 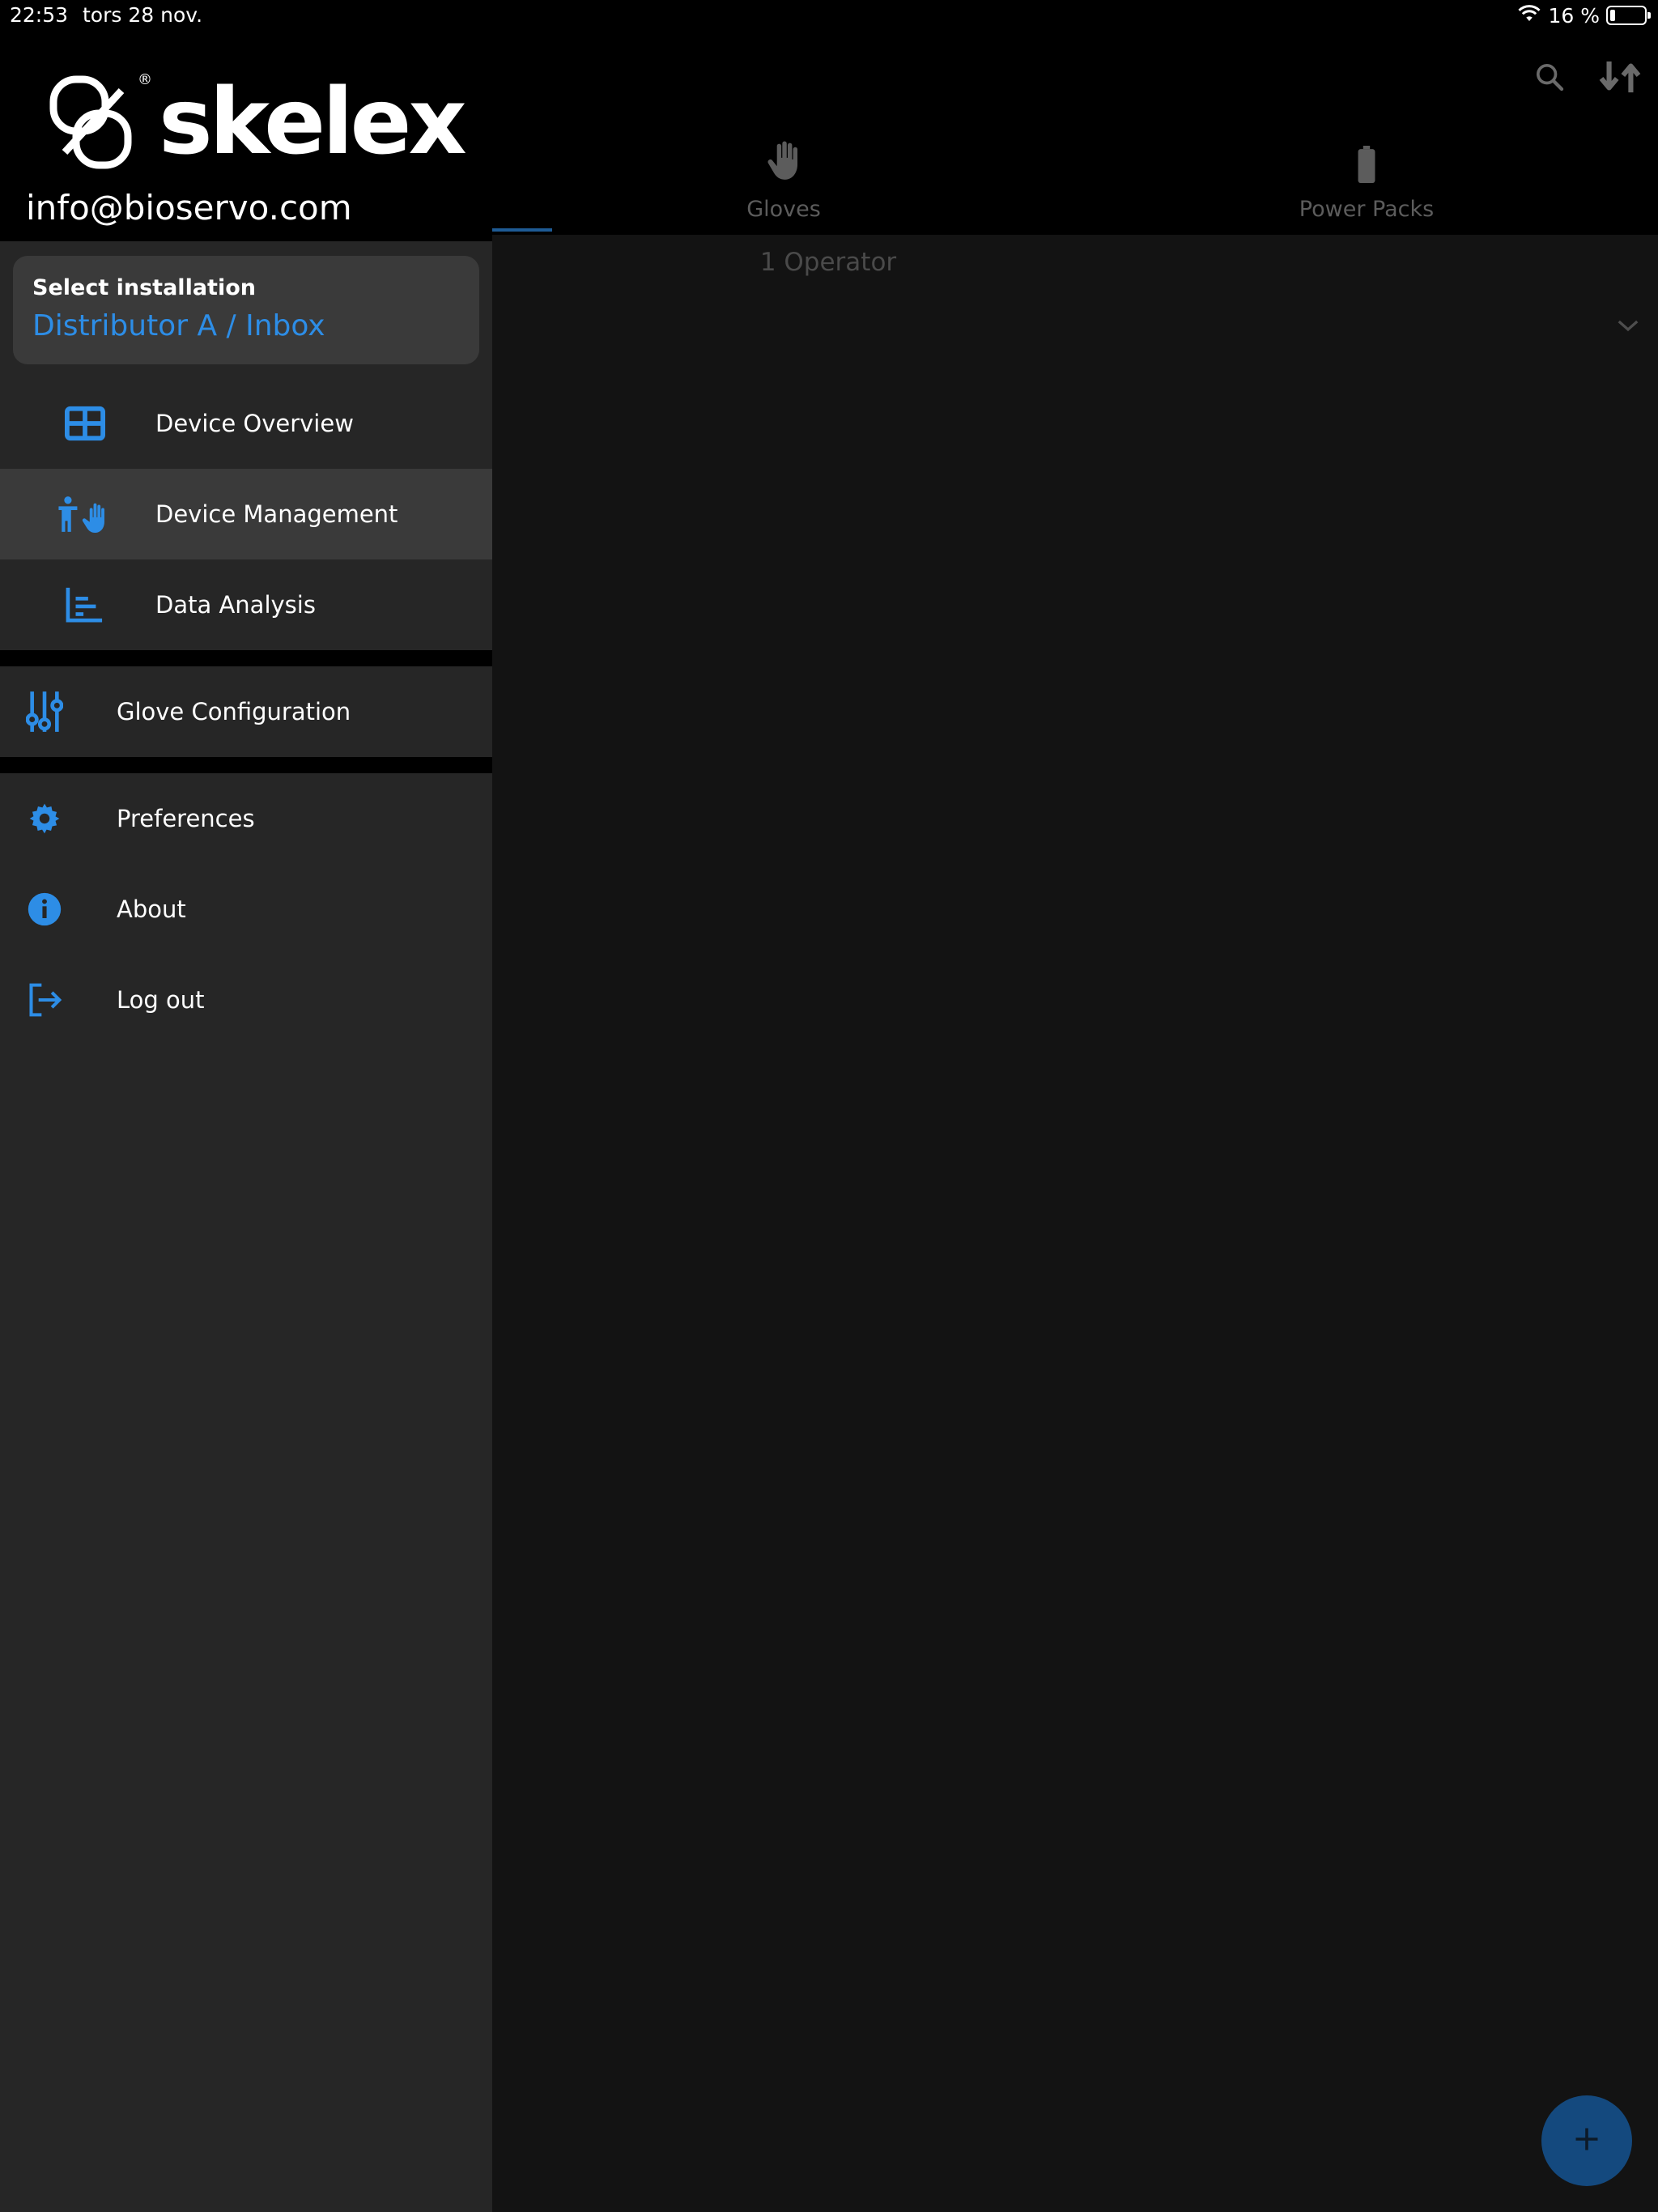 I want to click on chart-icon, so click(x=85, y=605).